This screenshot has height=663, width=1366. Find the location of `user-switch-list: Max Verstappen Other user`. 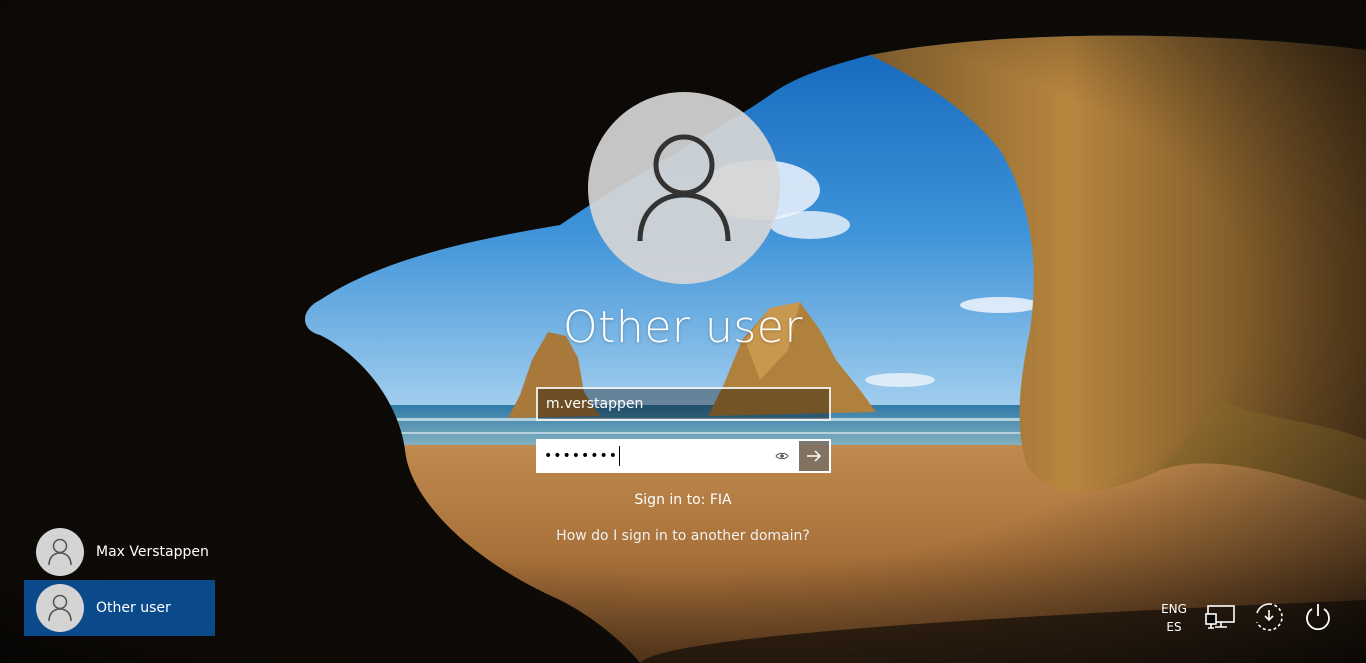

user-switch-list: Max Verstappen Other user is located at coordinates (119, 580).